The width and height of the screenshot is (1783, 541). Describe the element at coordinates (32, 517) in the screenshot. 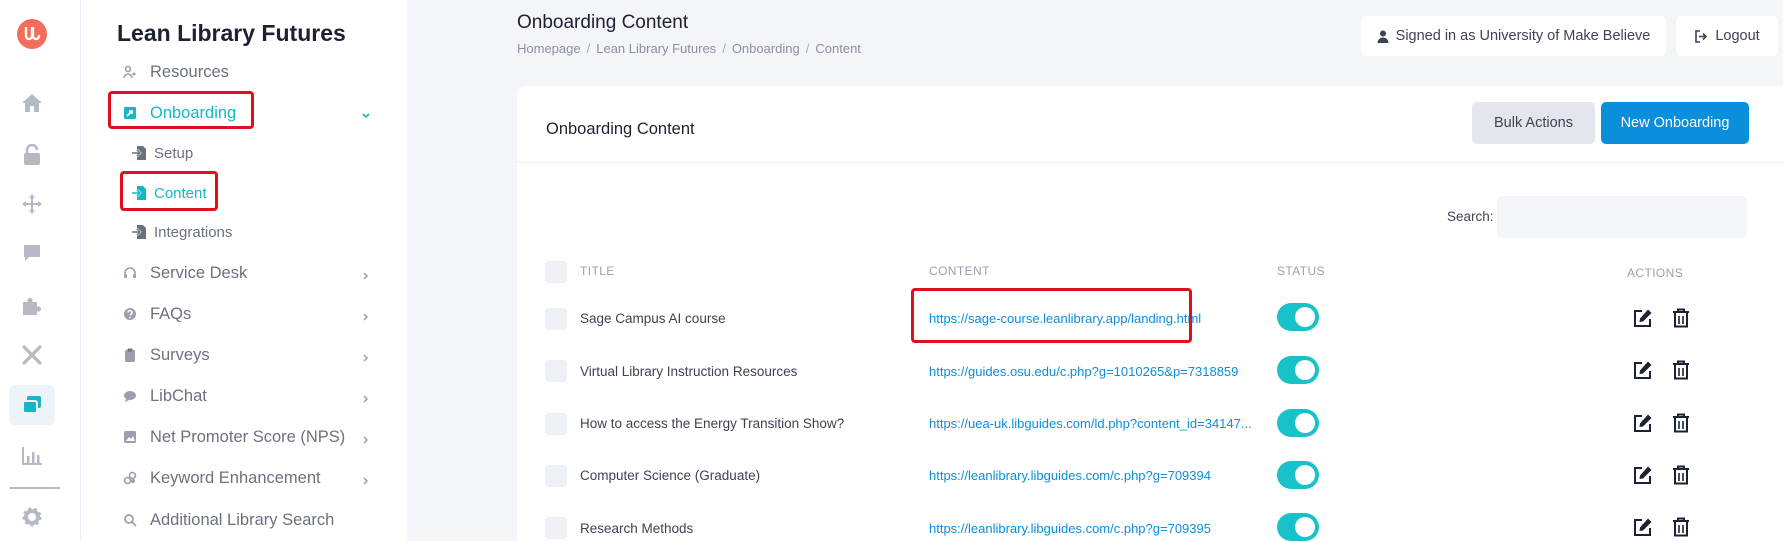

I see `gear-icon` at that location.